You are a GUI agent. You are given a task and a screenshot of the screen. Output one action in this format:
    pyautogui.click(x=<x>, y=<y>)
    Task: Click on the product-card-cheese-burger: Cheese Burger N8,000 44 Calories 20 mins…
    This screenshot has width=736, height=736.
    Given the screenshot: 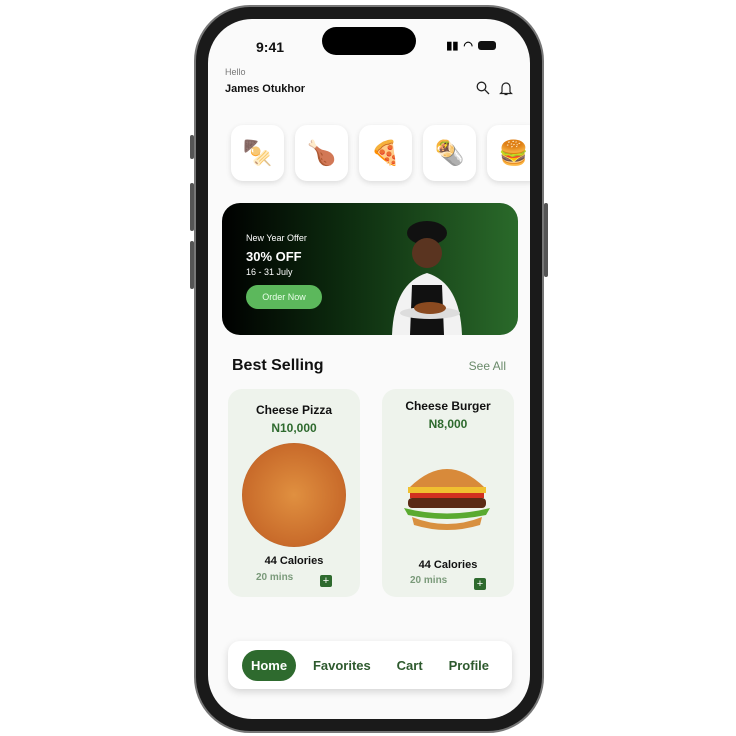 What is the action you would take?
    pyautogui.click(x=448, y=493)
    